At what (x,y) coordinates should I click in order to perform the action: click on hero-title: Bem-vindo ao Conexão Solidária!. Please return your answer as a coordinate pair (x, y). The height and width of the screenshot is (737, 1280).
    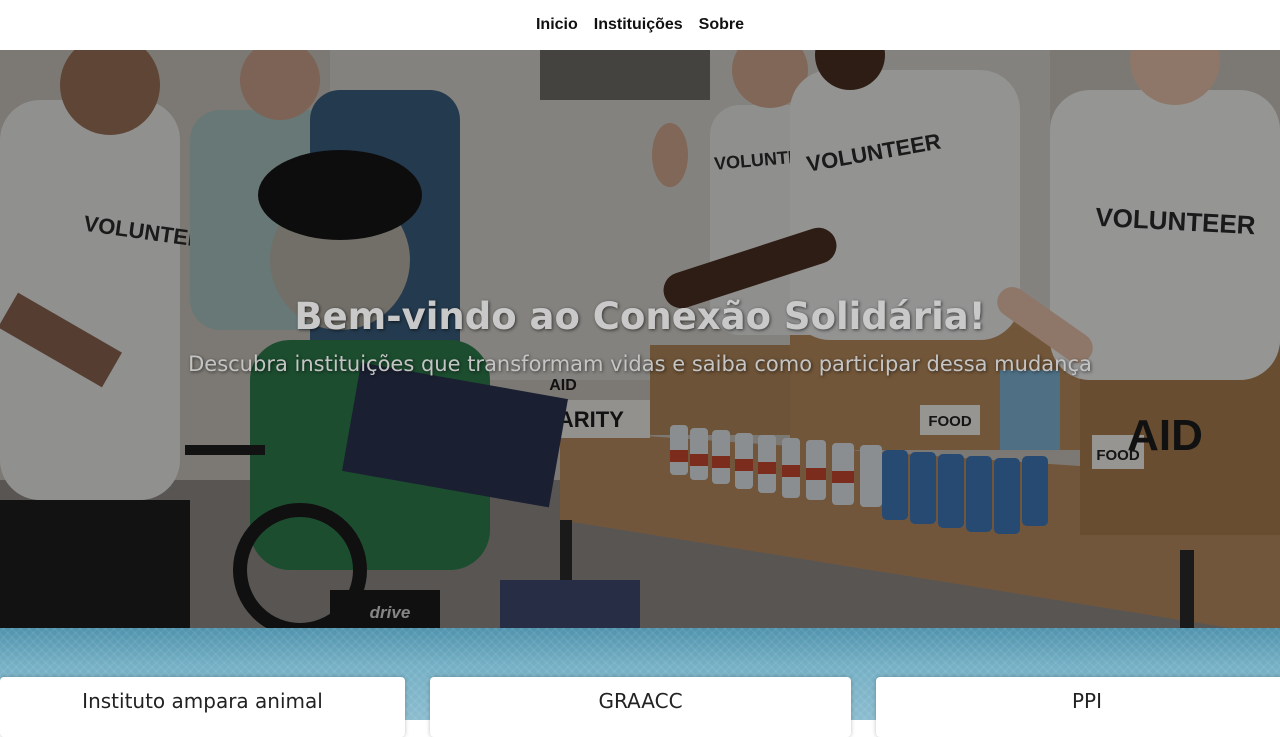
    Looking at the image, I should click on (640, 316).